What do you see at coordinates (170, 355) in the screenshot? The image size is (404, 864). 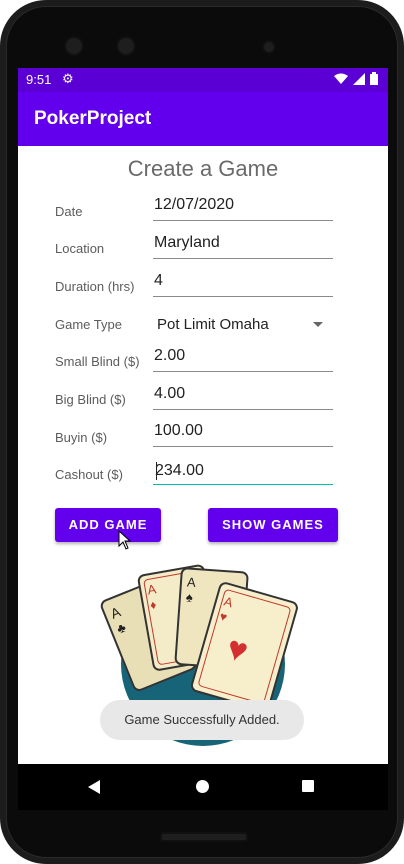 I see `small-blind-value: 2.00` at bounding box center [170, 355].